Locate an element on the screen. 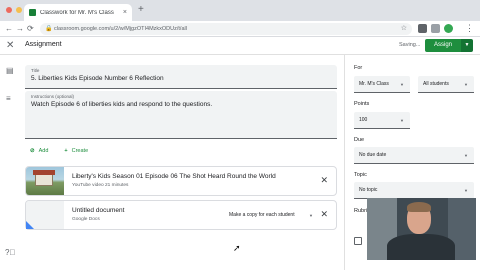  attachment-actions: ⊘ Add + Create is located at coordinates (59, 151).